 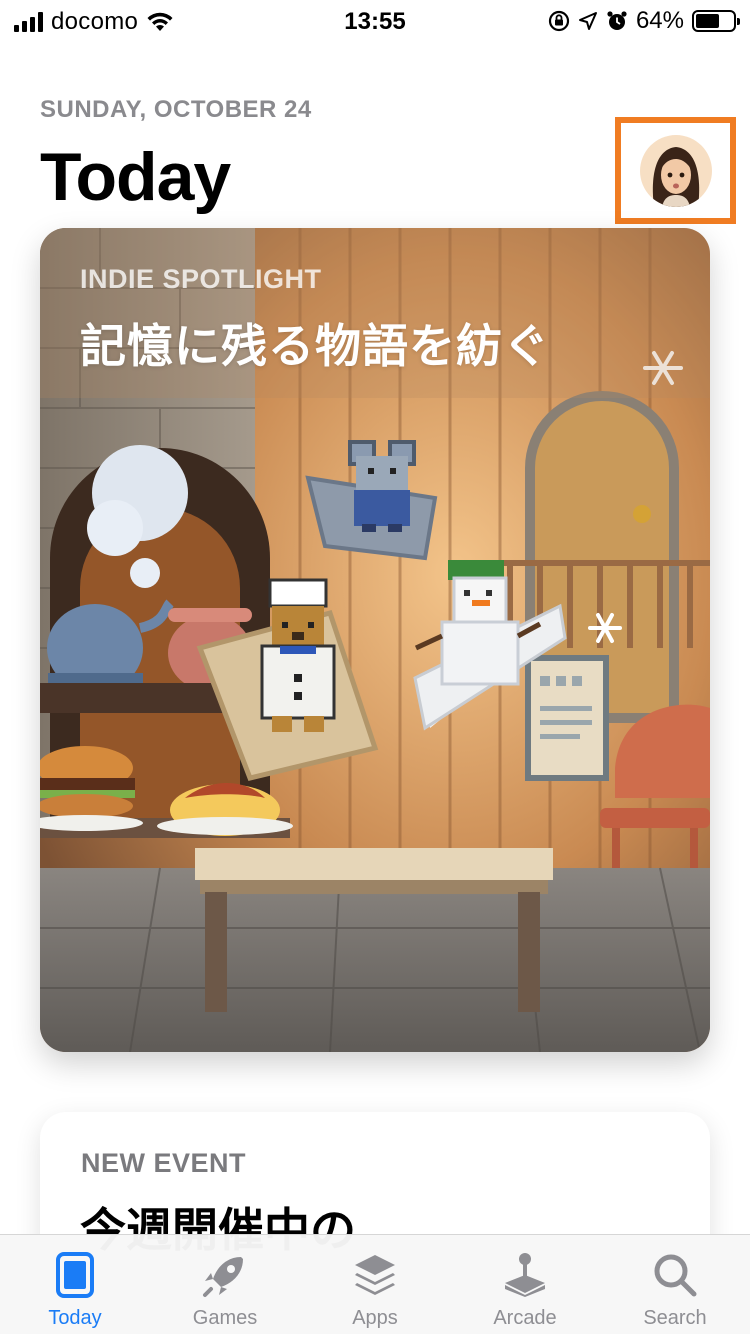 I want to click on account-avatar-button, so click(x=675, y=170).